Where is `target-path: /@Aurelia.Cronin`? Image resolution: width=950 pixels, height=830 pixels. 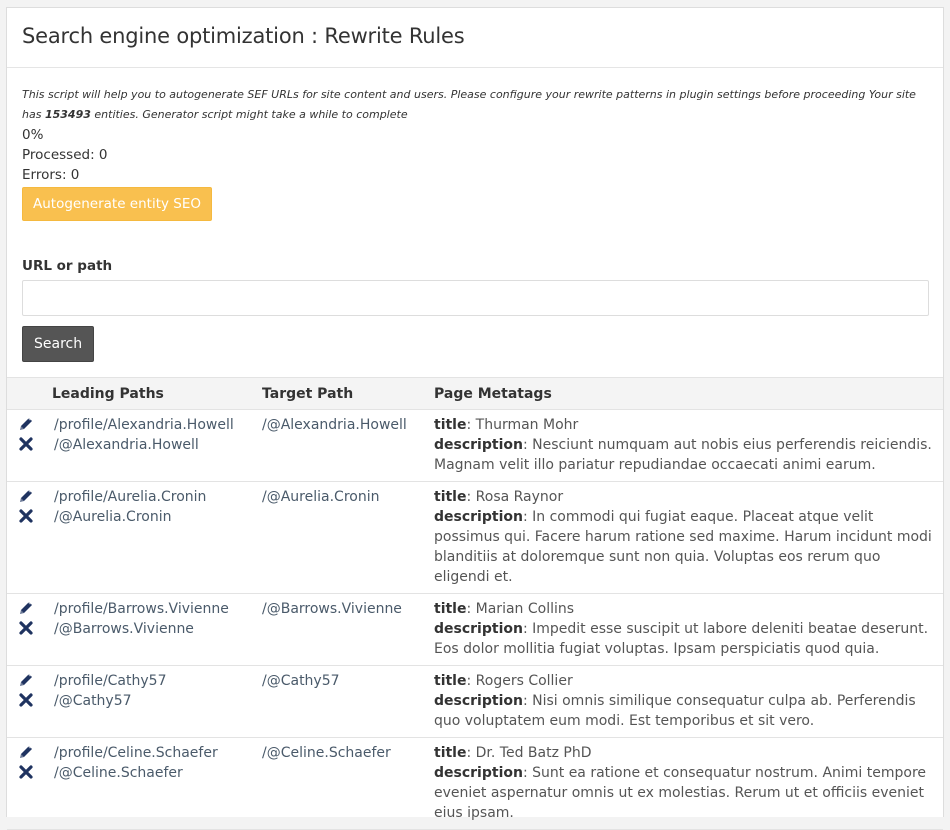 target-path: /@Aurelia.Cronin is located at coordinates (321, 497).